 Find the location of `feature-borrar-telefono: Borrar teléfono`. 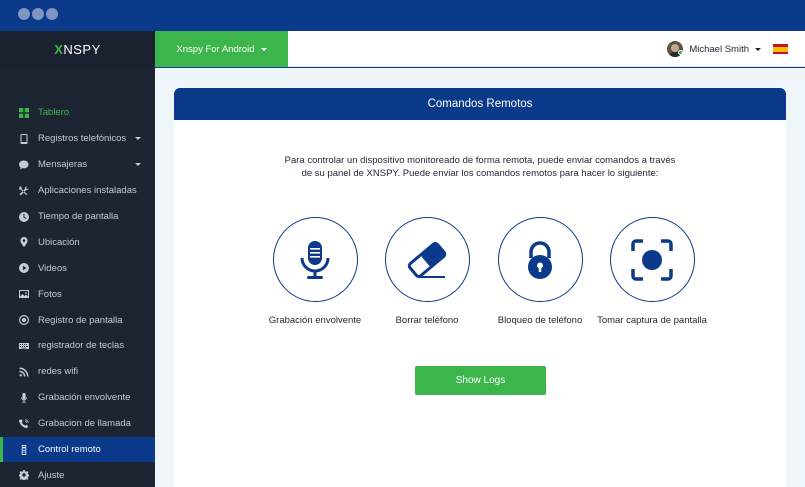

feature-borrar-telefono: Borrar teléfono is located at coordinates (427, 271).